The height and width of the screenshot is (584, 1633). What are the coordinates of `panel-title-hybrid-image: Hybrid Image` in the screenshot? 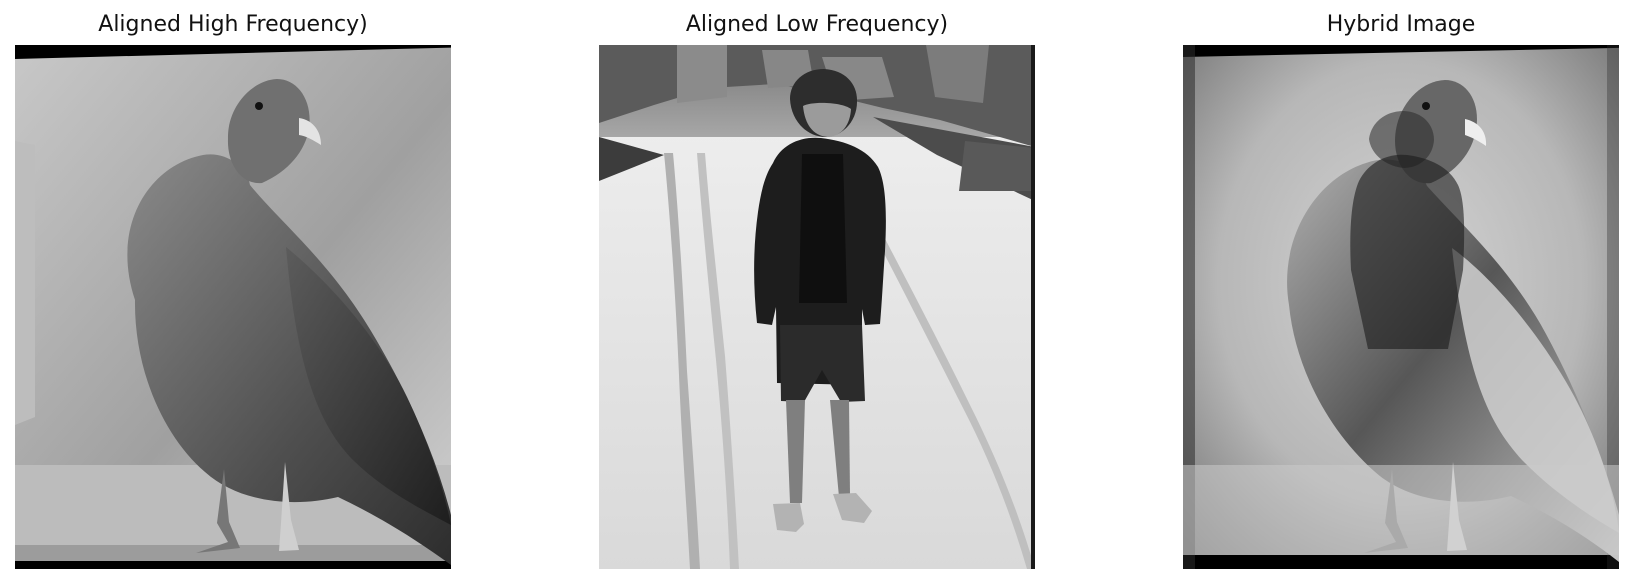 It's located at (1401, 24).